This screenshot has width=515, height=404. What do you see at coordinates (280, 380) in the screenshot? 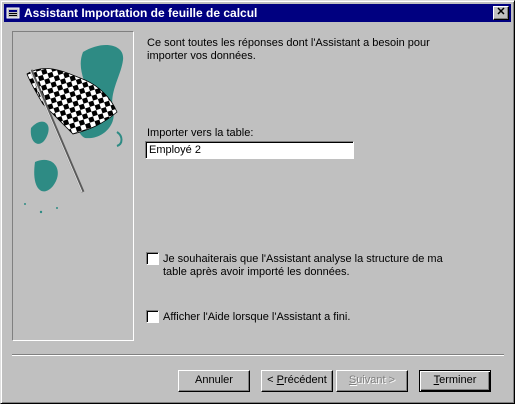
I see `previous-button-mnemonic: P` at bounding box center [280, 380].